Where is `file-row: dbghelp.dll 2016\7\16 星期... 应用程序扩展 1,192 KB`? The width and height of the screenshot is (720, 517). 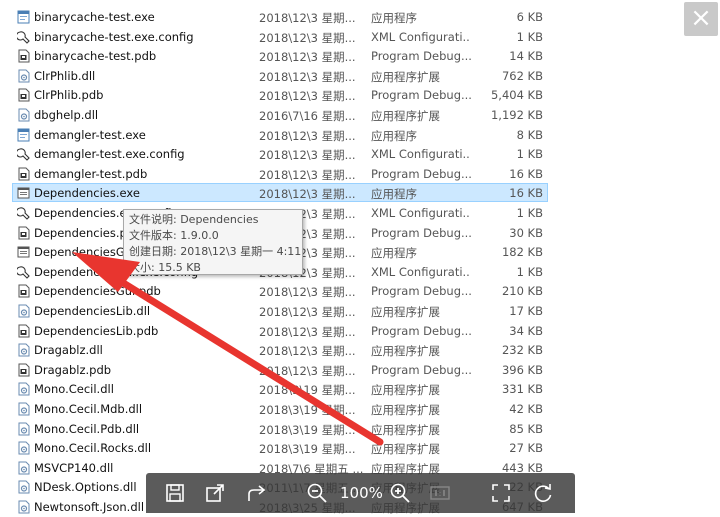
file-row: dbghelp.dll 2016\7\16 星期... 应用程序扩展 1,192 KB is located at coordinates (280, 114).